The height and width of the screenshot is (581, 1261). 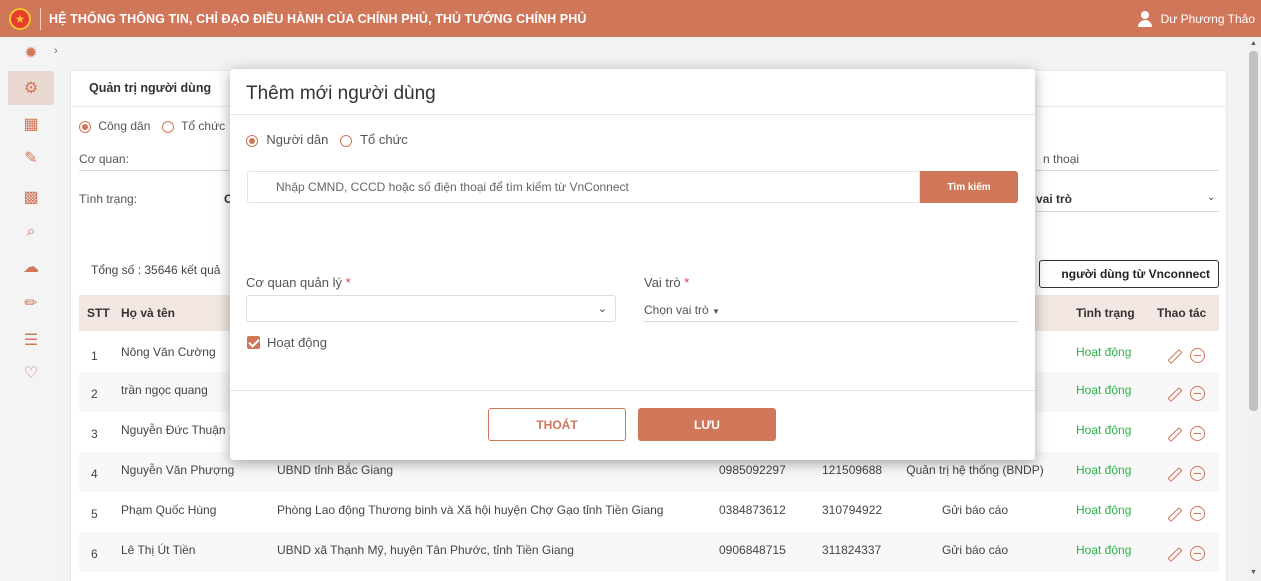 What do you see at coordinates (557, 424) in the screenshot?
I see `exit-button: THOÁT` at bounding box center [557, 424].